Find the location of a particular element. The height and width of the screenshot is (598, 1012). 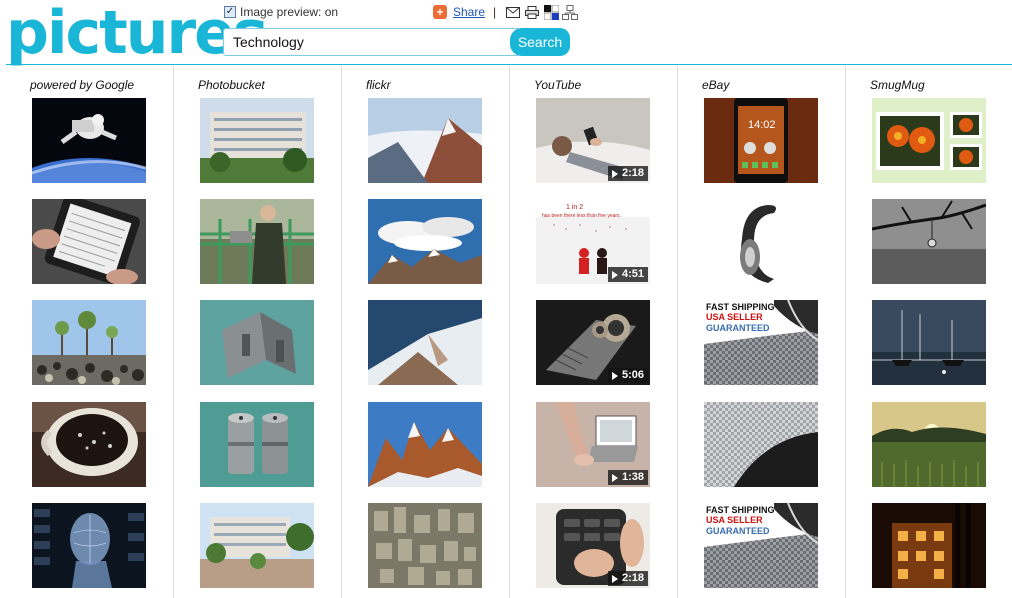

sitemap-icon is located at coordinates (570, 12).